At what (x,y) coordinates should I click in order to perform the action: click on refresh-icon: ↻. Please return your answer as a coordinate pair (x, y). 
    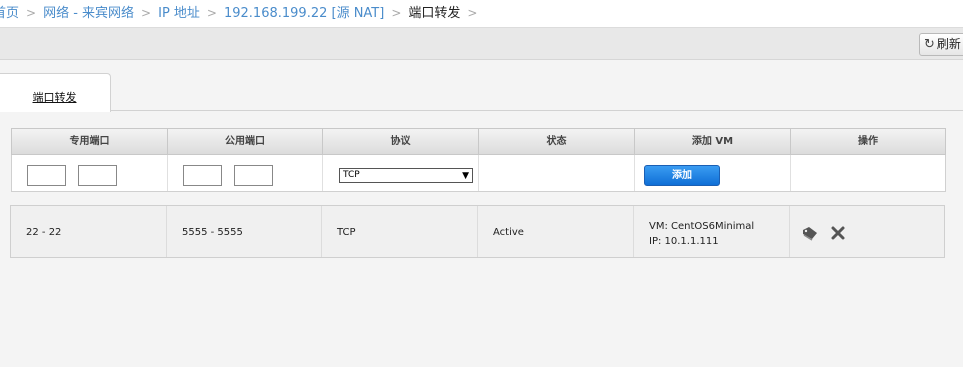
    Looking at the image, I should click on (929, 44).